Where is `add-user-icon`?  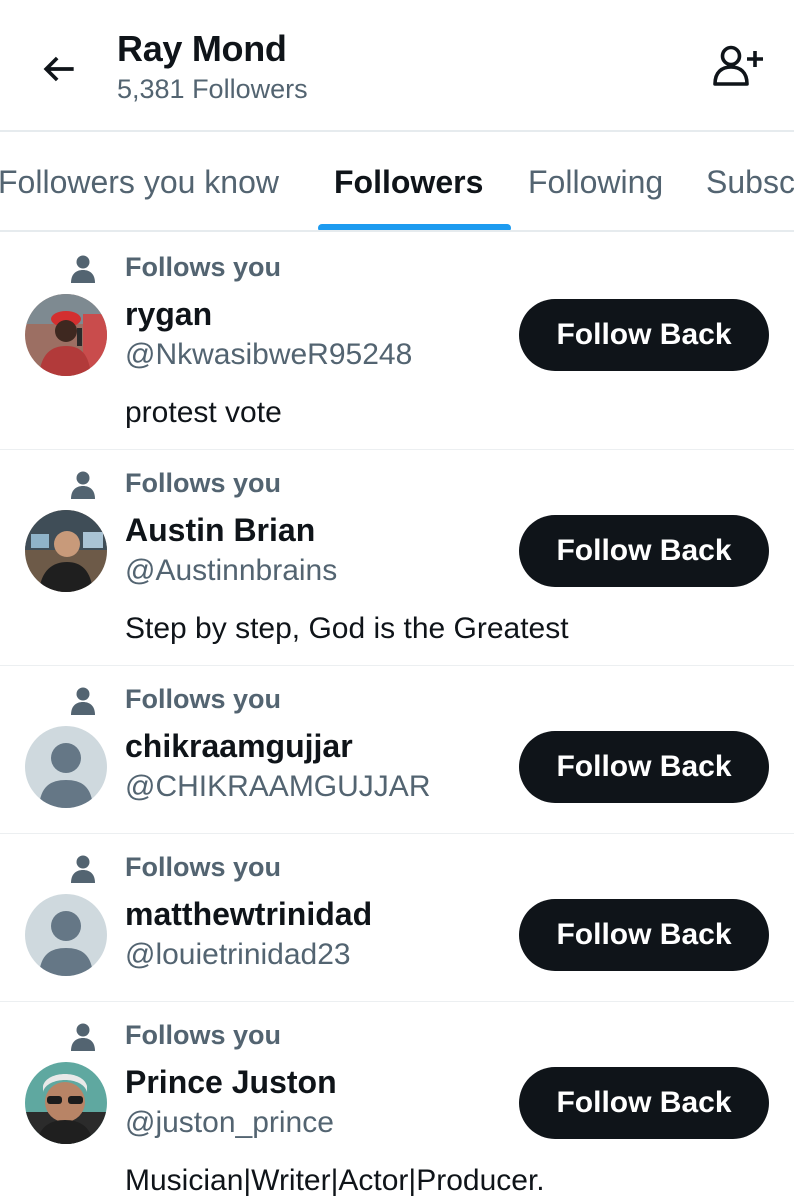
add-user-icon is located at coordinates (738, 65).